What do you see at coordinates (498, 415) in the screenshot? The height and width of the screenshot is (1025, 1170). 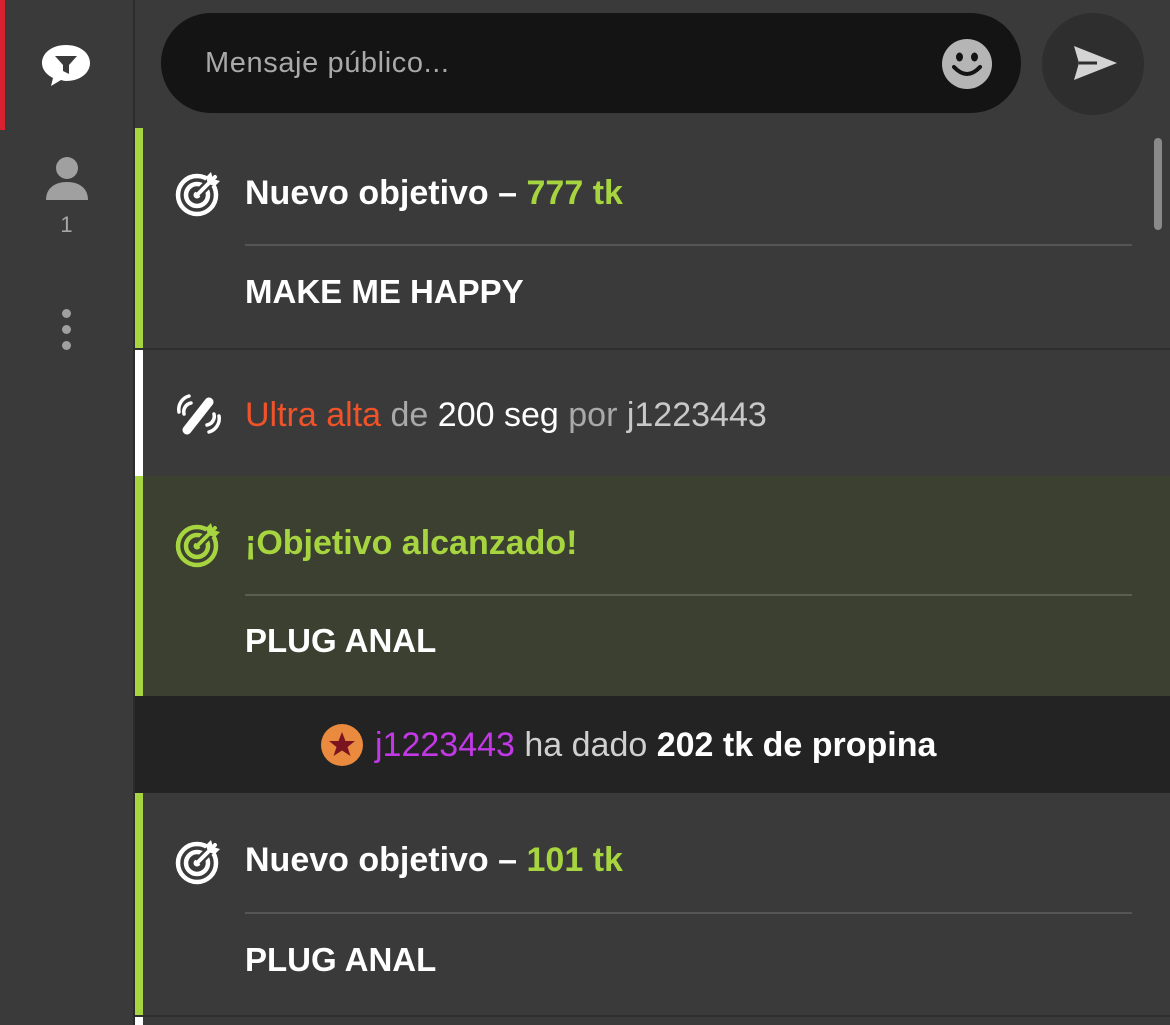 I see `vibration-duration: 200 seg` at bounding box center [498, 415].